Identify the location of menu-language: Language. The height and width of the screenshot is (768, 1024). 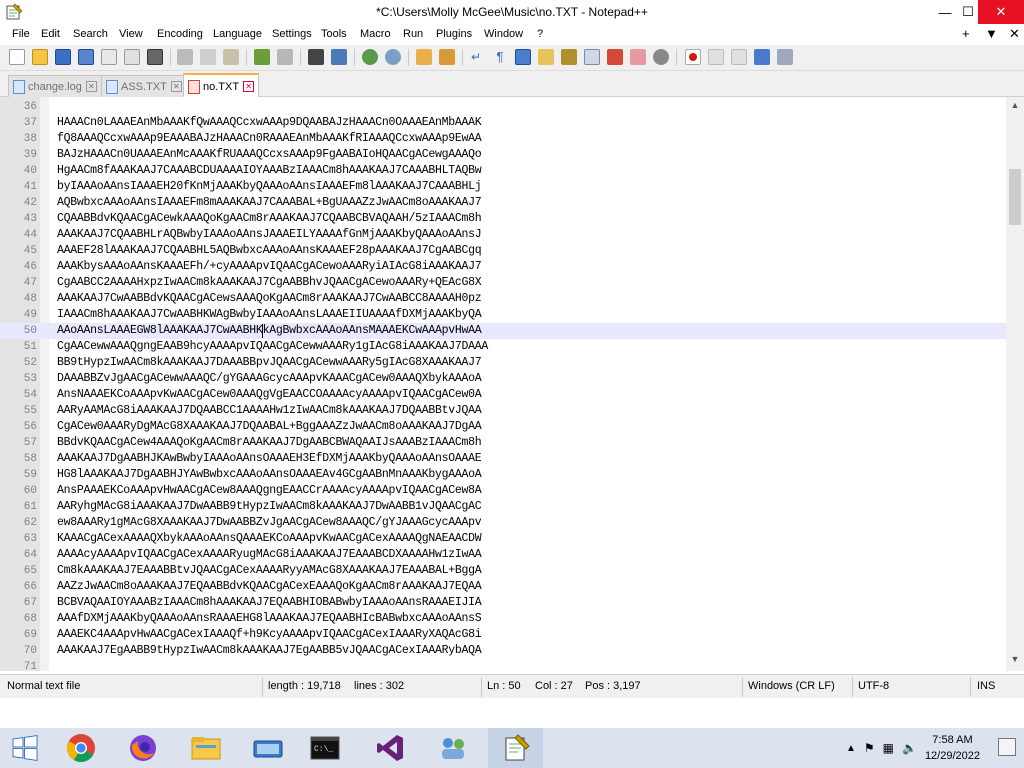
(237, 34).